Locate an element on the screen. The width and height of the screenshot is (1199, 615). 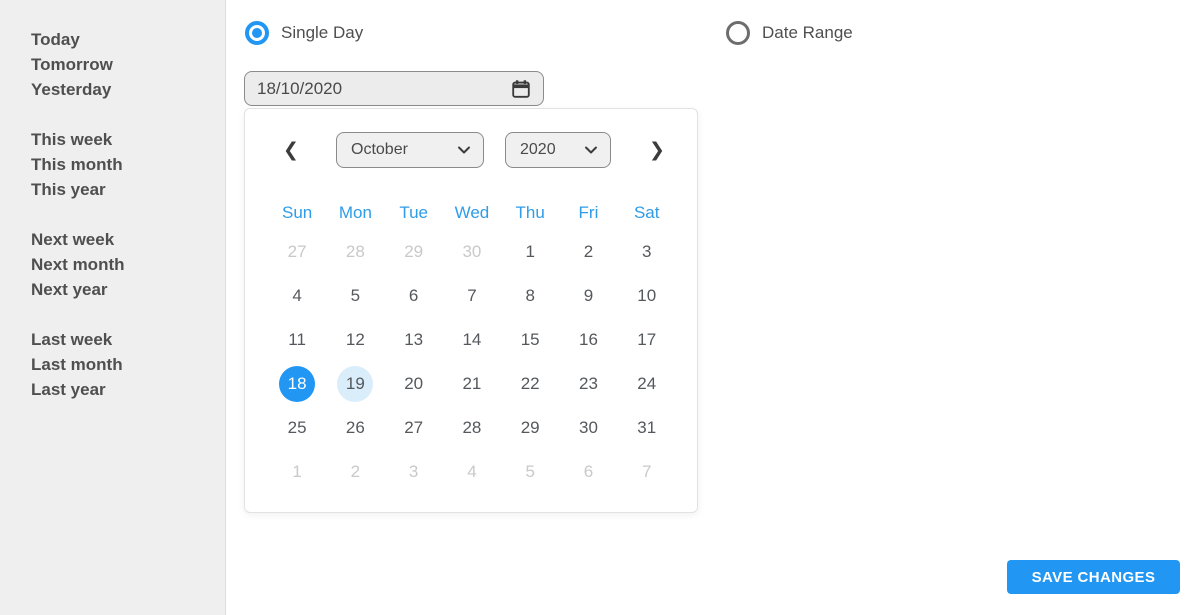
single-day-radio: Single Day is located at coordinates (304, 33).